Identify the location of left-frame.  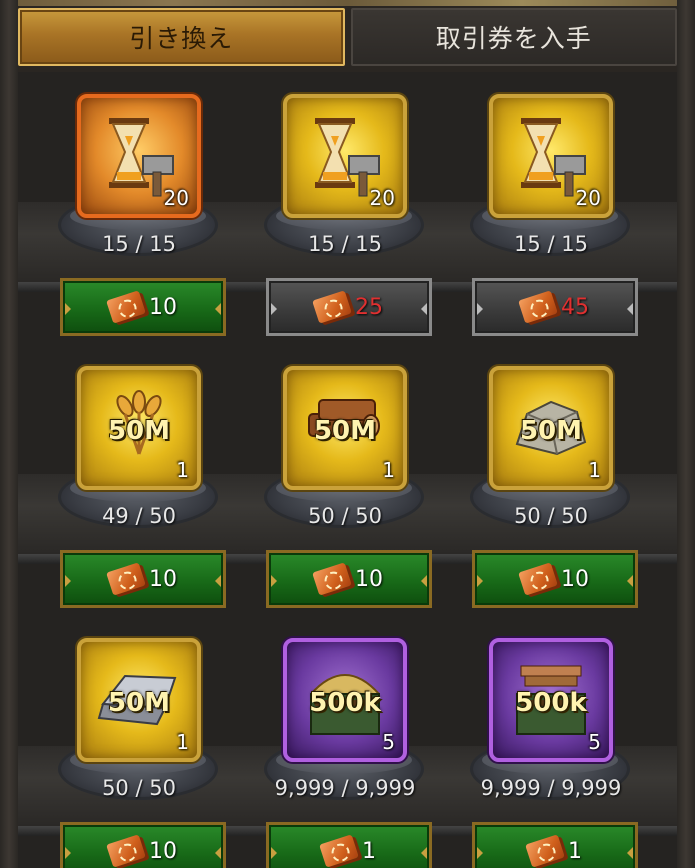
(9, 434).